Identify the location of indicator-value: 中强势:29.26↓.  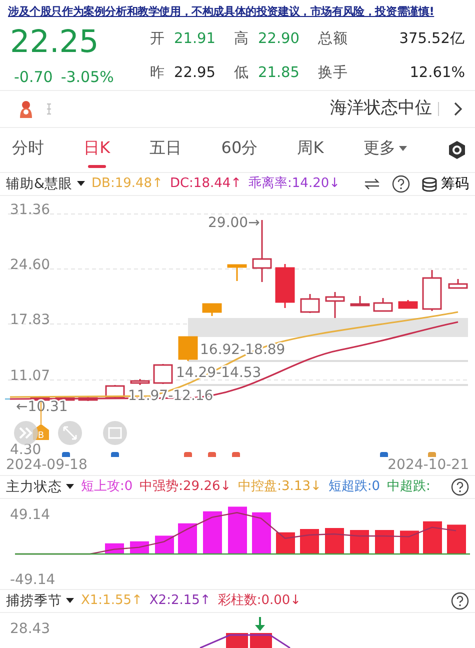
(186, 487).